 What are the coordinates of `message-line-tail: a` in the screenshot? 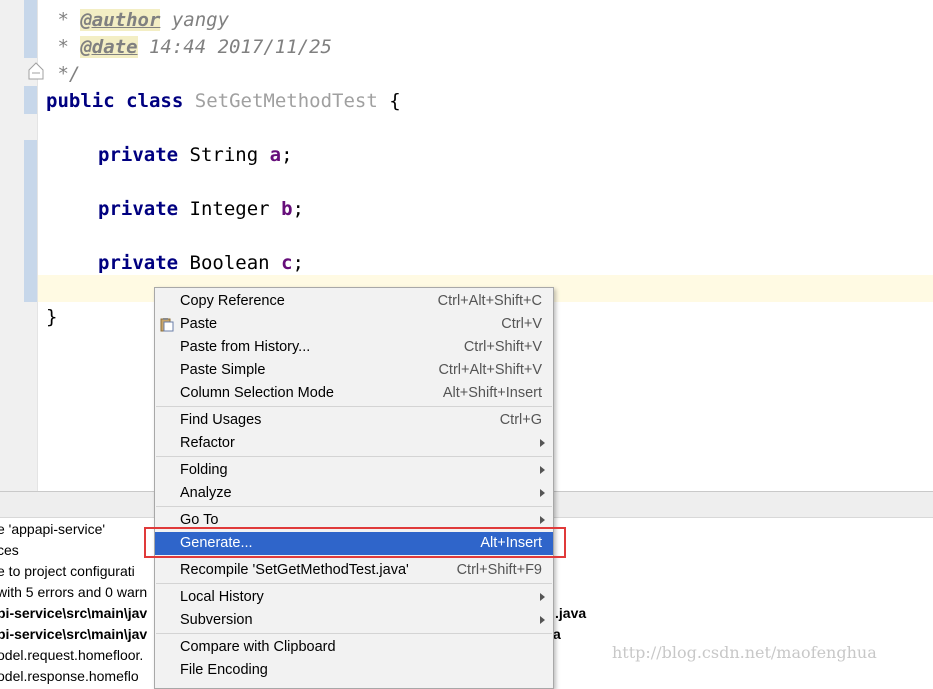 It's located at (557, 634).